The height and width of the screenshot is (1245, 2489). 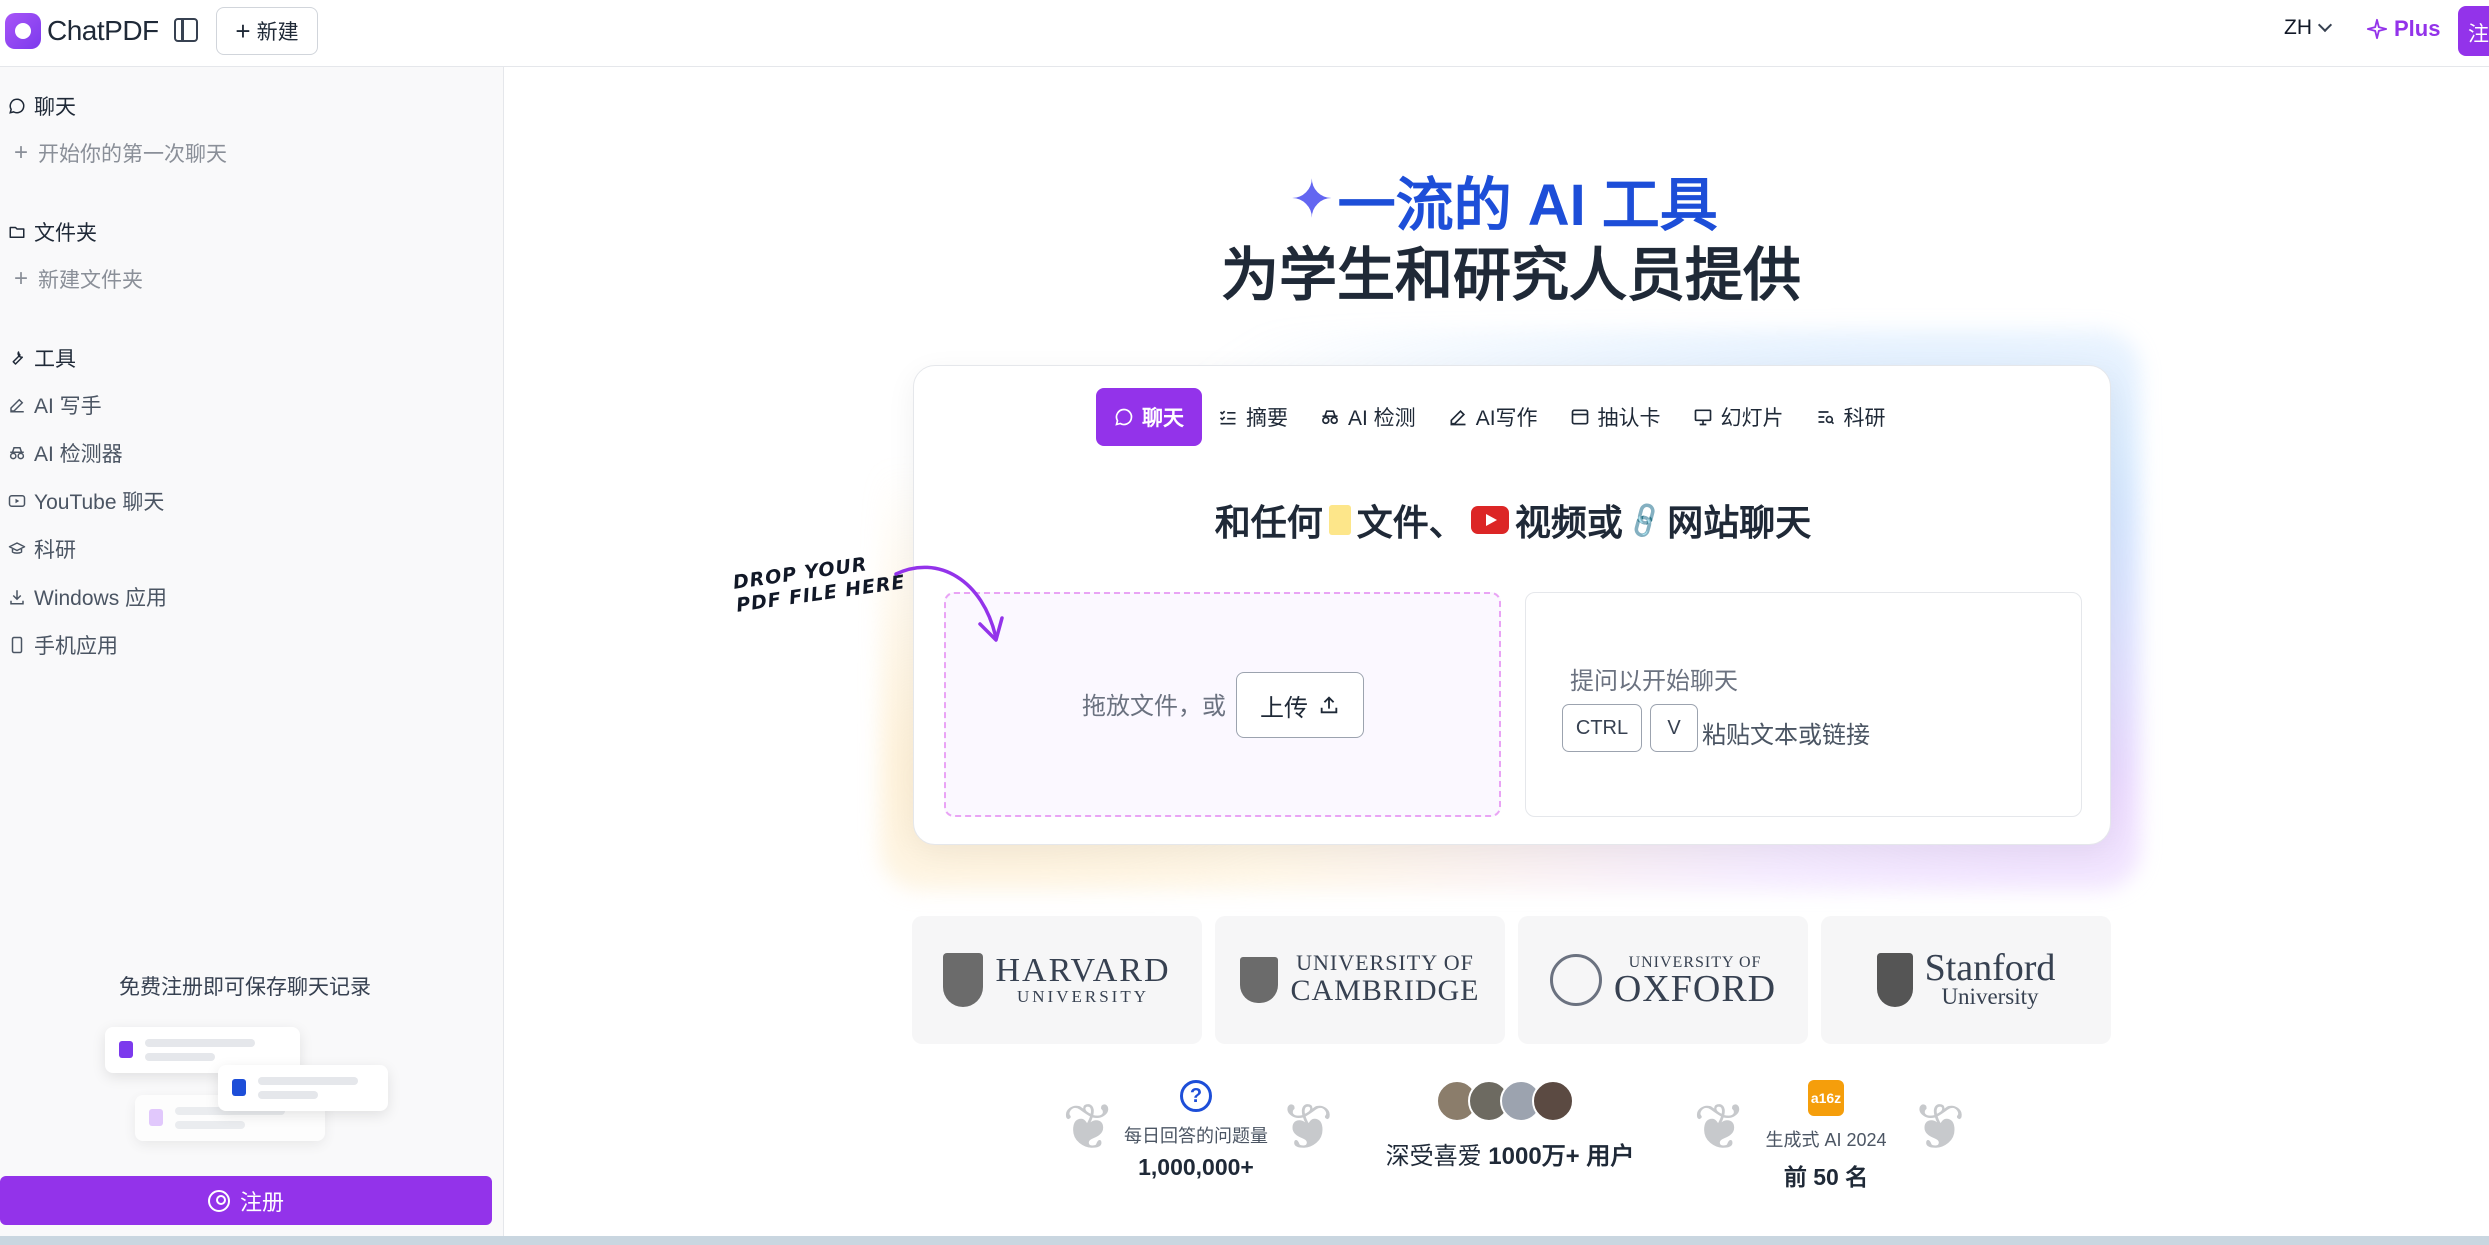 I want to click on tool-label: Windows 应用, so click(x=101, y=598).